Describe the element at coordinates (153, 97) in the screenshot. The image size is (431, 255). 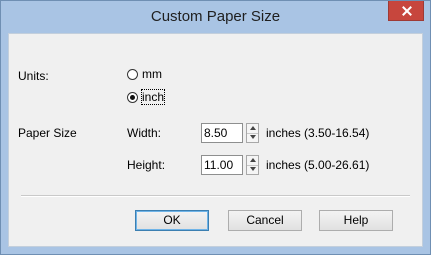
I see `radio-inch-label: inch` at that location.